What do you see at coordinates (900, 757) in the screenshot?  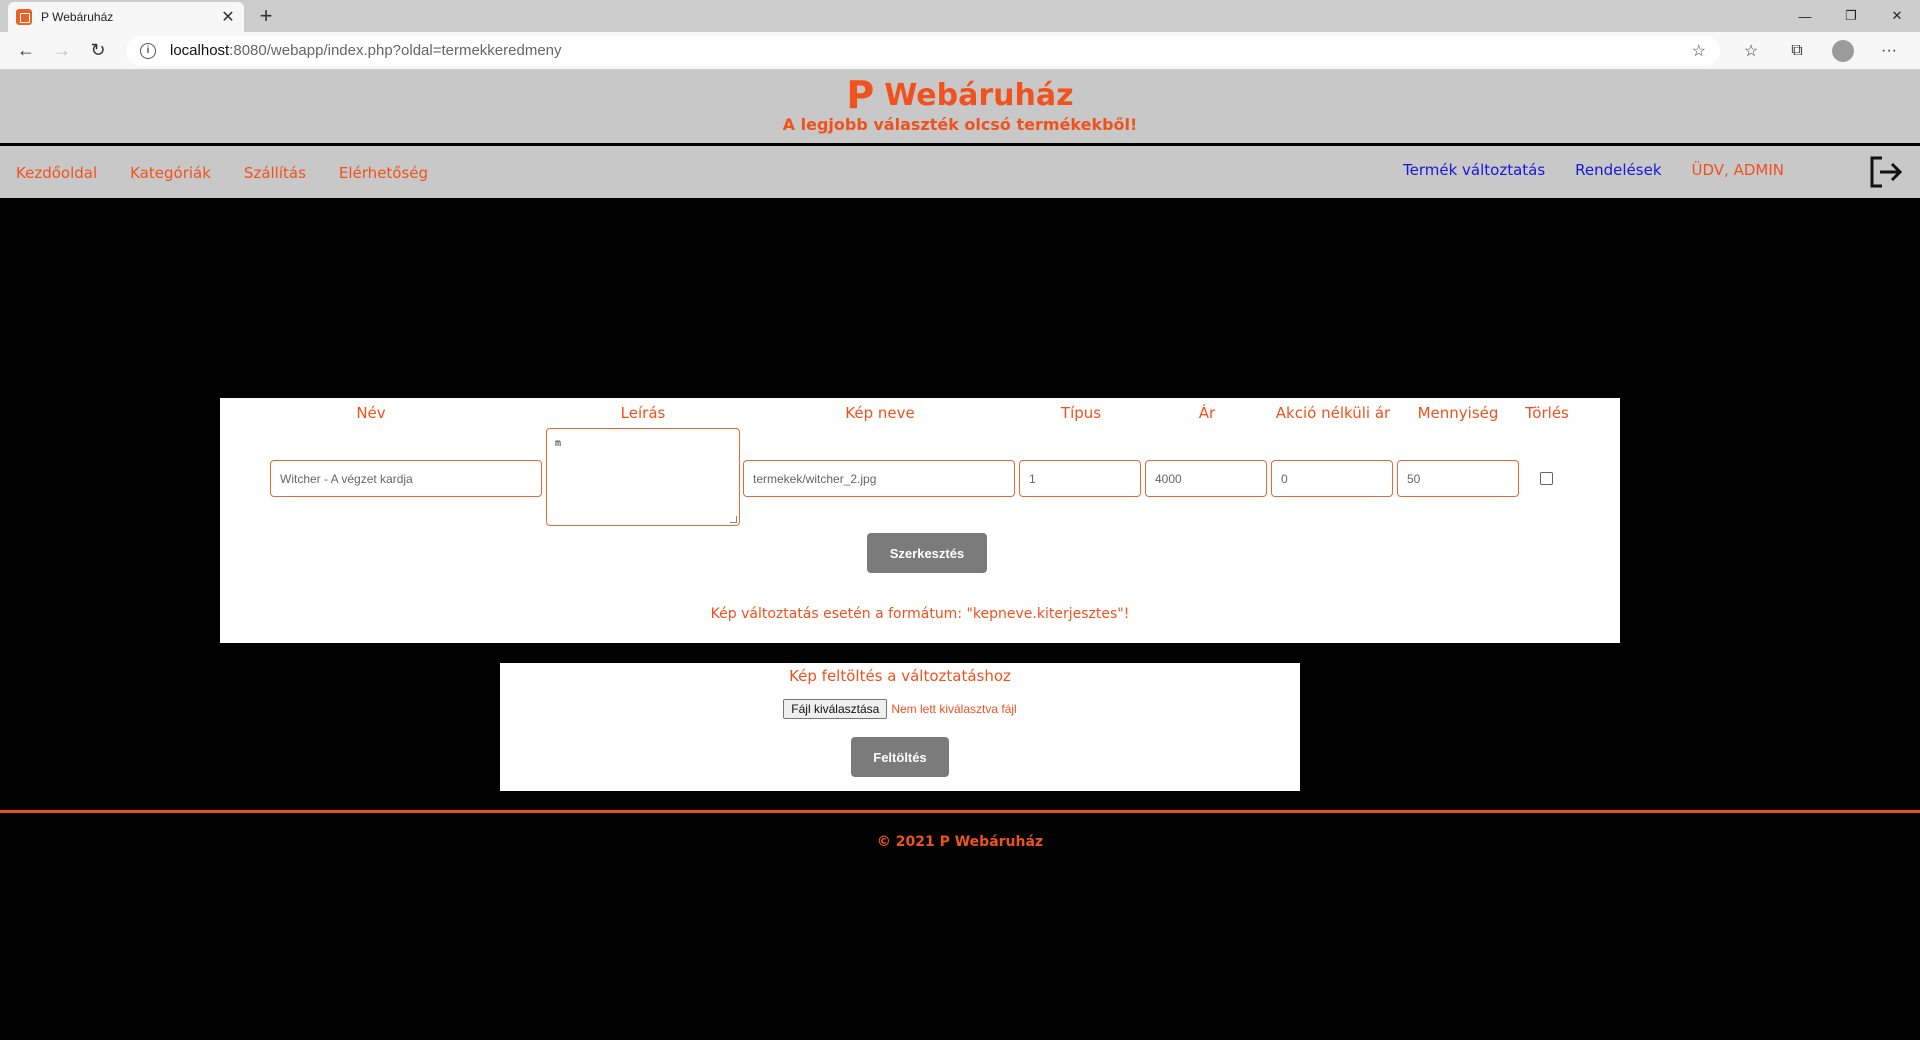 I see `feltoltes-button: Feltöltés` at bounding box center [900, 757].